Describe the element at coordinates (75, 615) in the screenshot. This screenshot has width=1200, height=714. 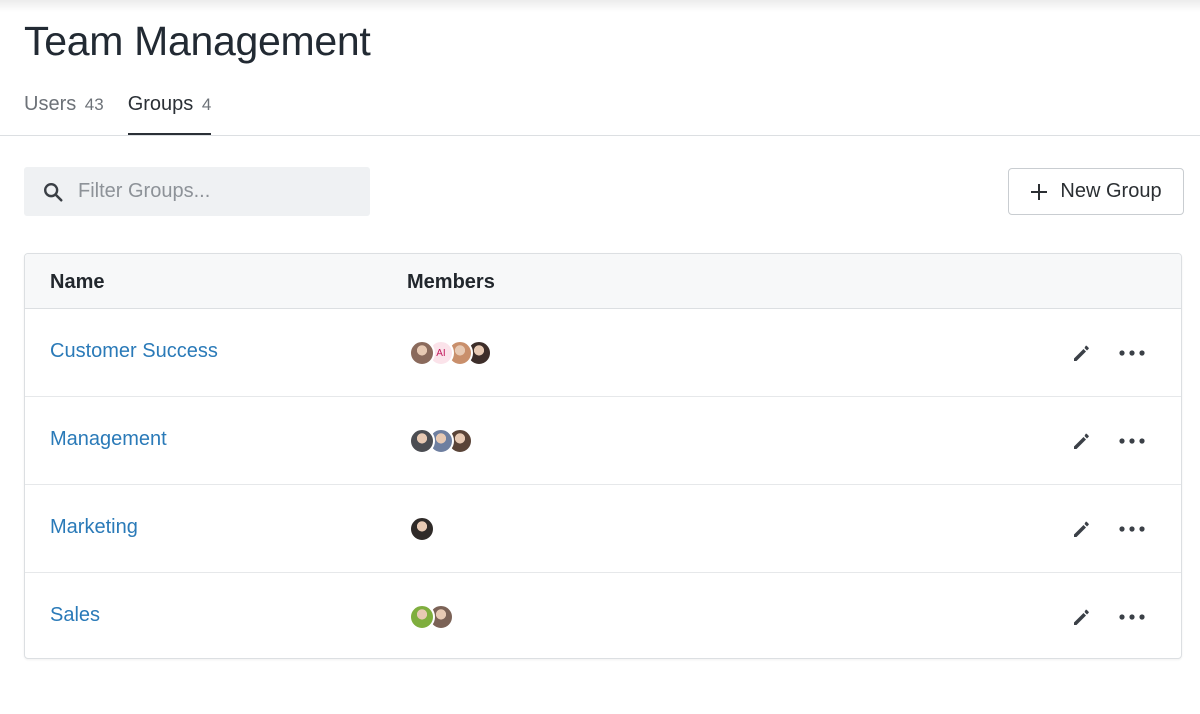
I see `group-name-link: Sales` at that location.